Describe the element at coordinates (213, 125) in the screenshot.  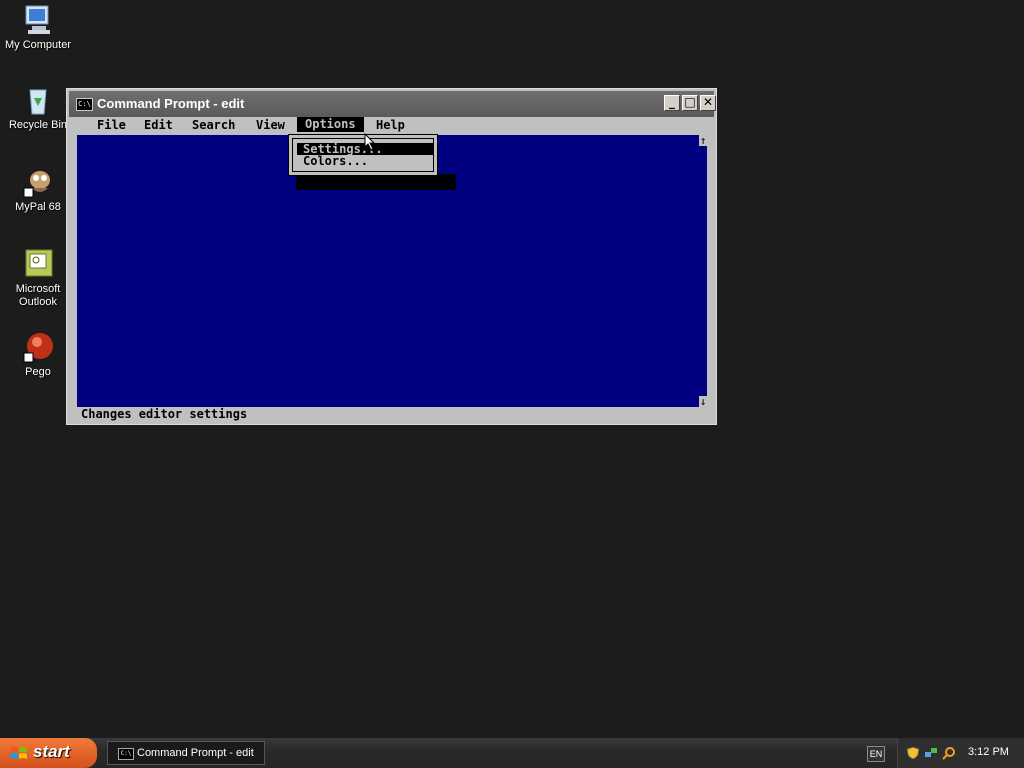
I see `menu-search: Search` at that location.